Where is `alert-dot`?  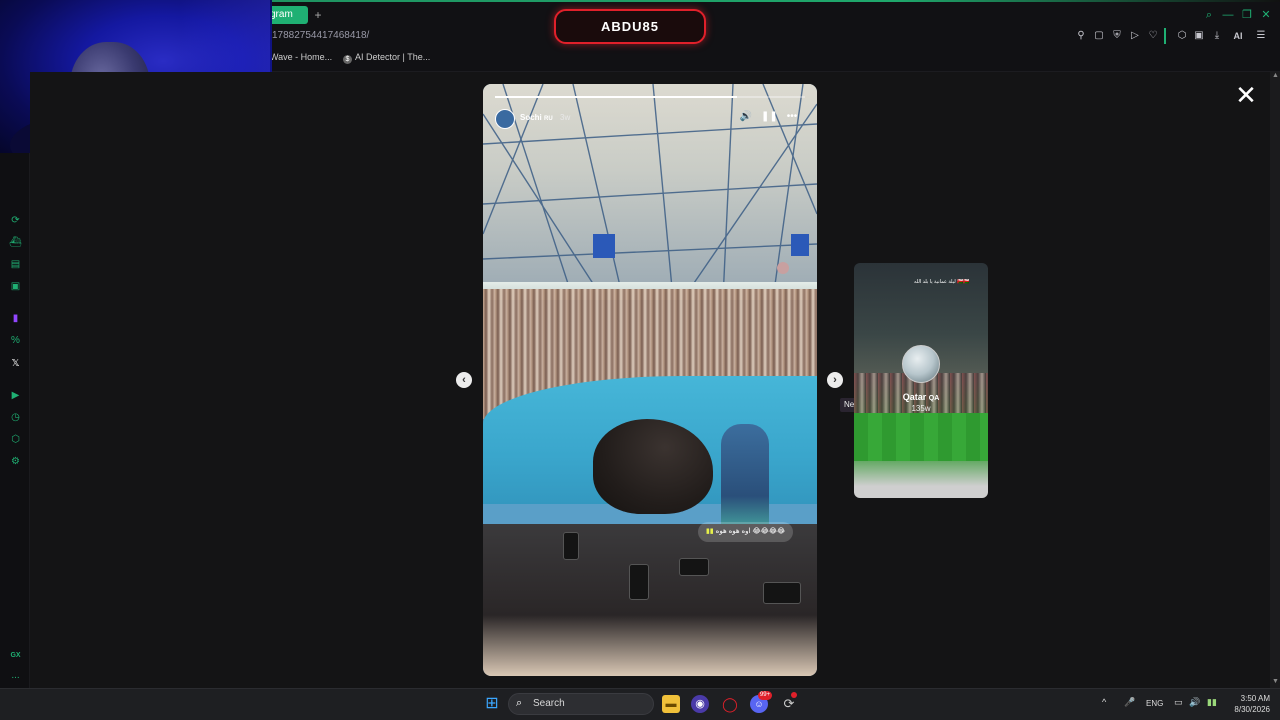
alert-dot is located at coordinates (794, 695).